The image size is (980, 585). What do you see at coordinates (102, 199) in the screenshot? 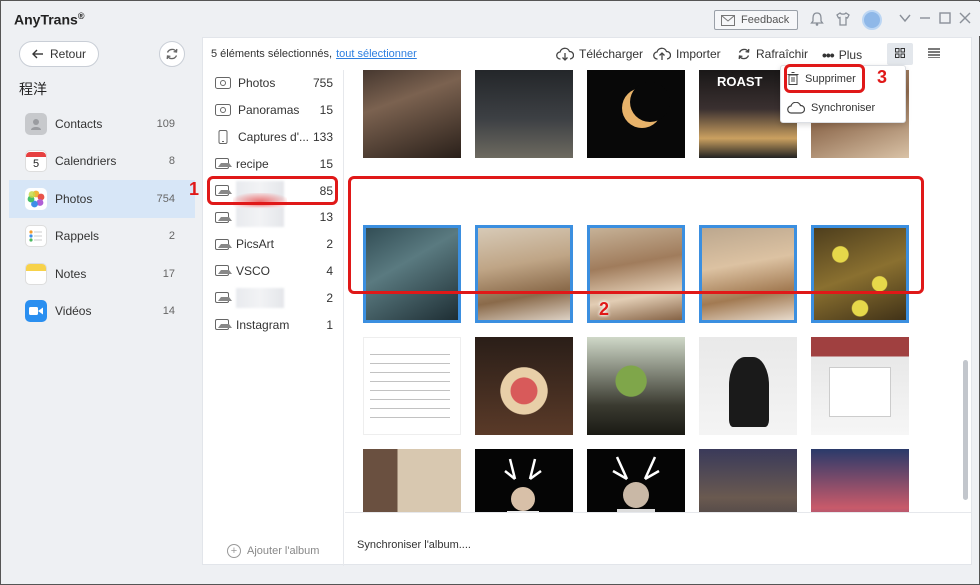
I see `sidebar-item-photos: Photos 754` at bounding box center [102, 199].